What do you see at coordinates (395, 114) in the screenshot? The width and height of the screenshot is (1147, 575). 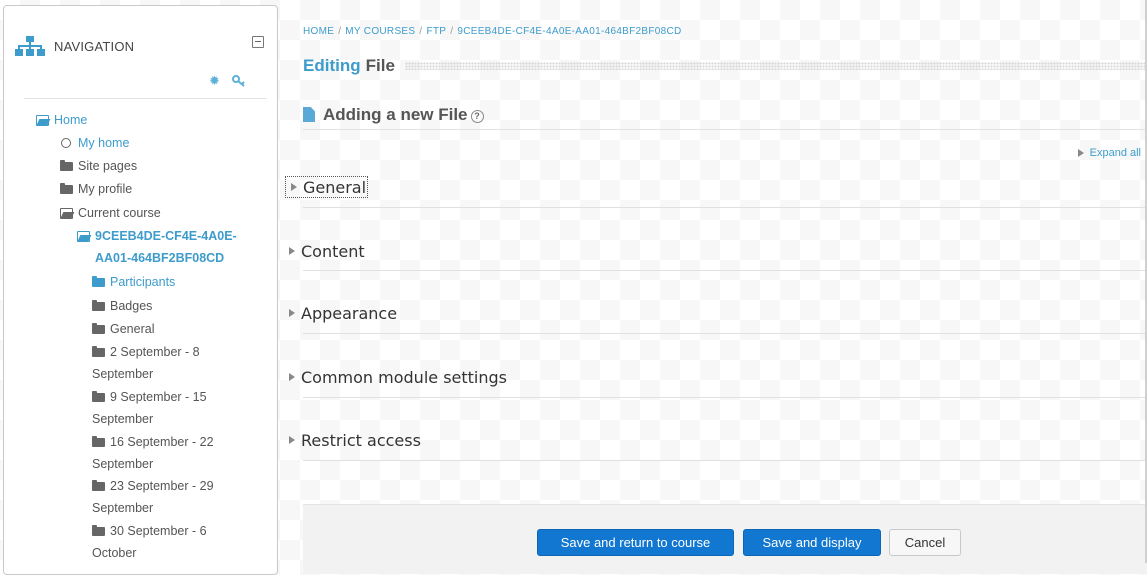 I see `form-heading-text: Adding a new File` at bounding box center [395, 114].